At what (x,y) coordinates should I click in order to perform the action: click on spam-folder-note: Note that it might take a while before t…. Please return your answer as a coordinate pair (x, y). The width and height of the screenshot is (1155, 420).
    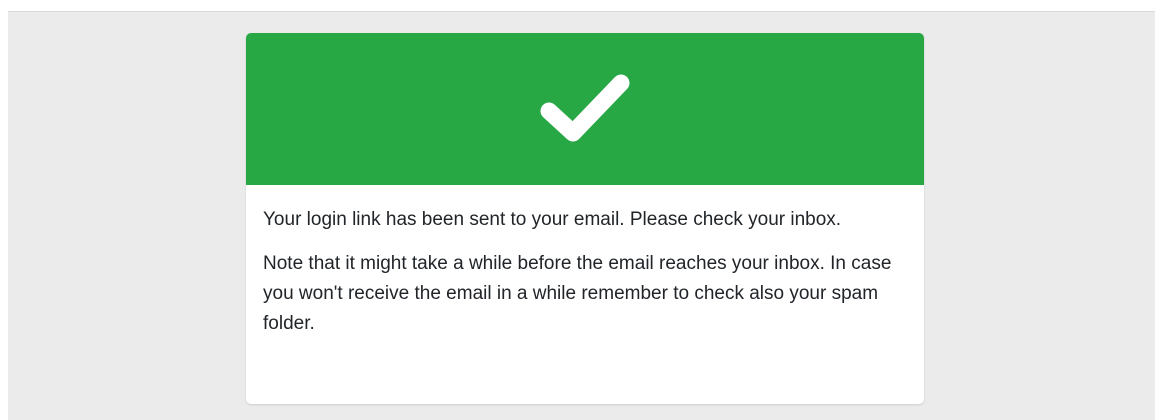
    Looking at the image, I should click on (577, 293).